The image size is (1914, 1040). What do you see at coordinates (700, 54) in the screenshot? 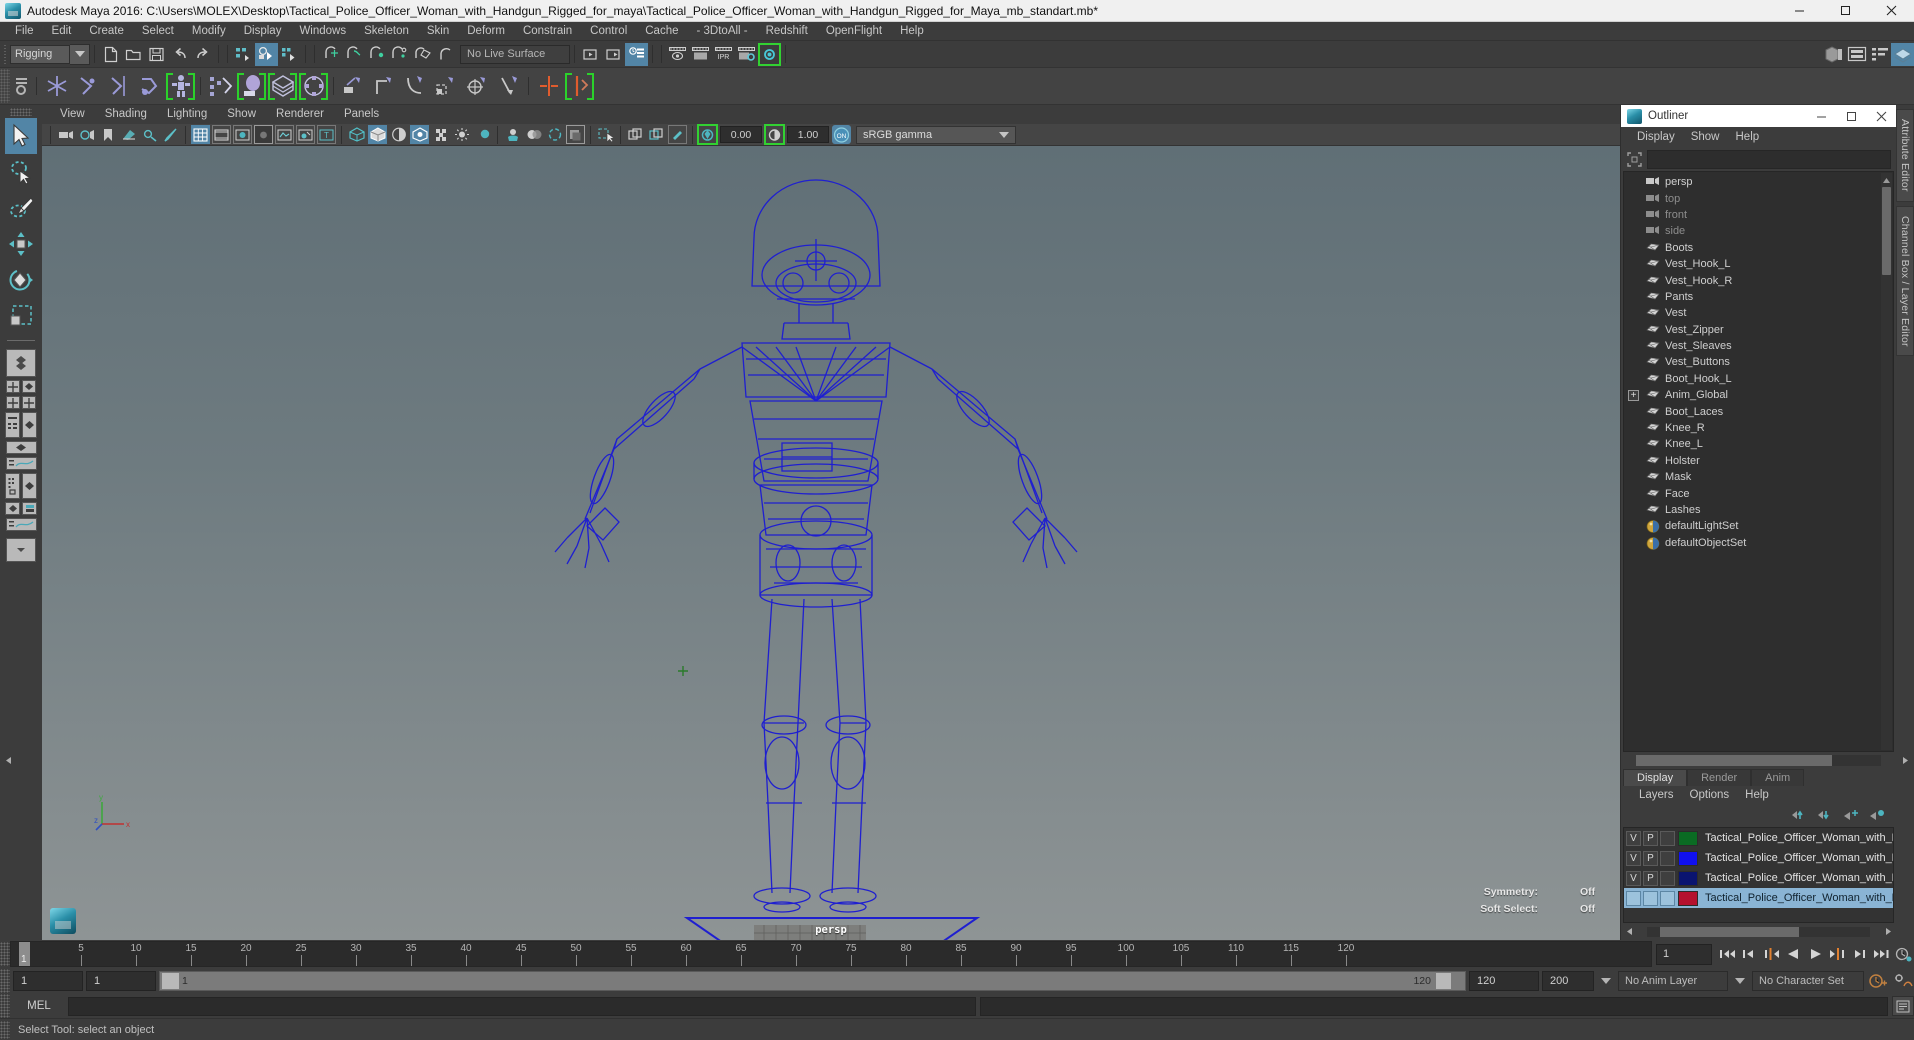
I see `render-sequence-icon` at bounding box center [700, 54].